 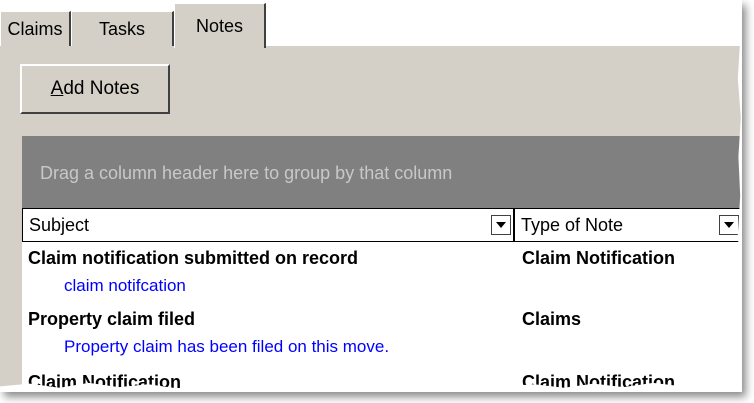 I want to click on tab-tasks-label: Tasks, so click(x=121, y=28).